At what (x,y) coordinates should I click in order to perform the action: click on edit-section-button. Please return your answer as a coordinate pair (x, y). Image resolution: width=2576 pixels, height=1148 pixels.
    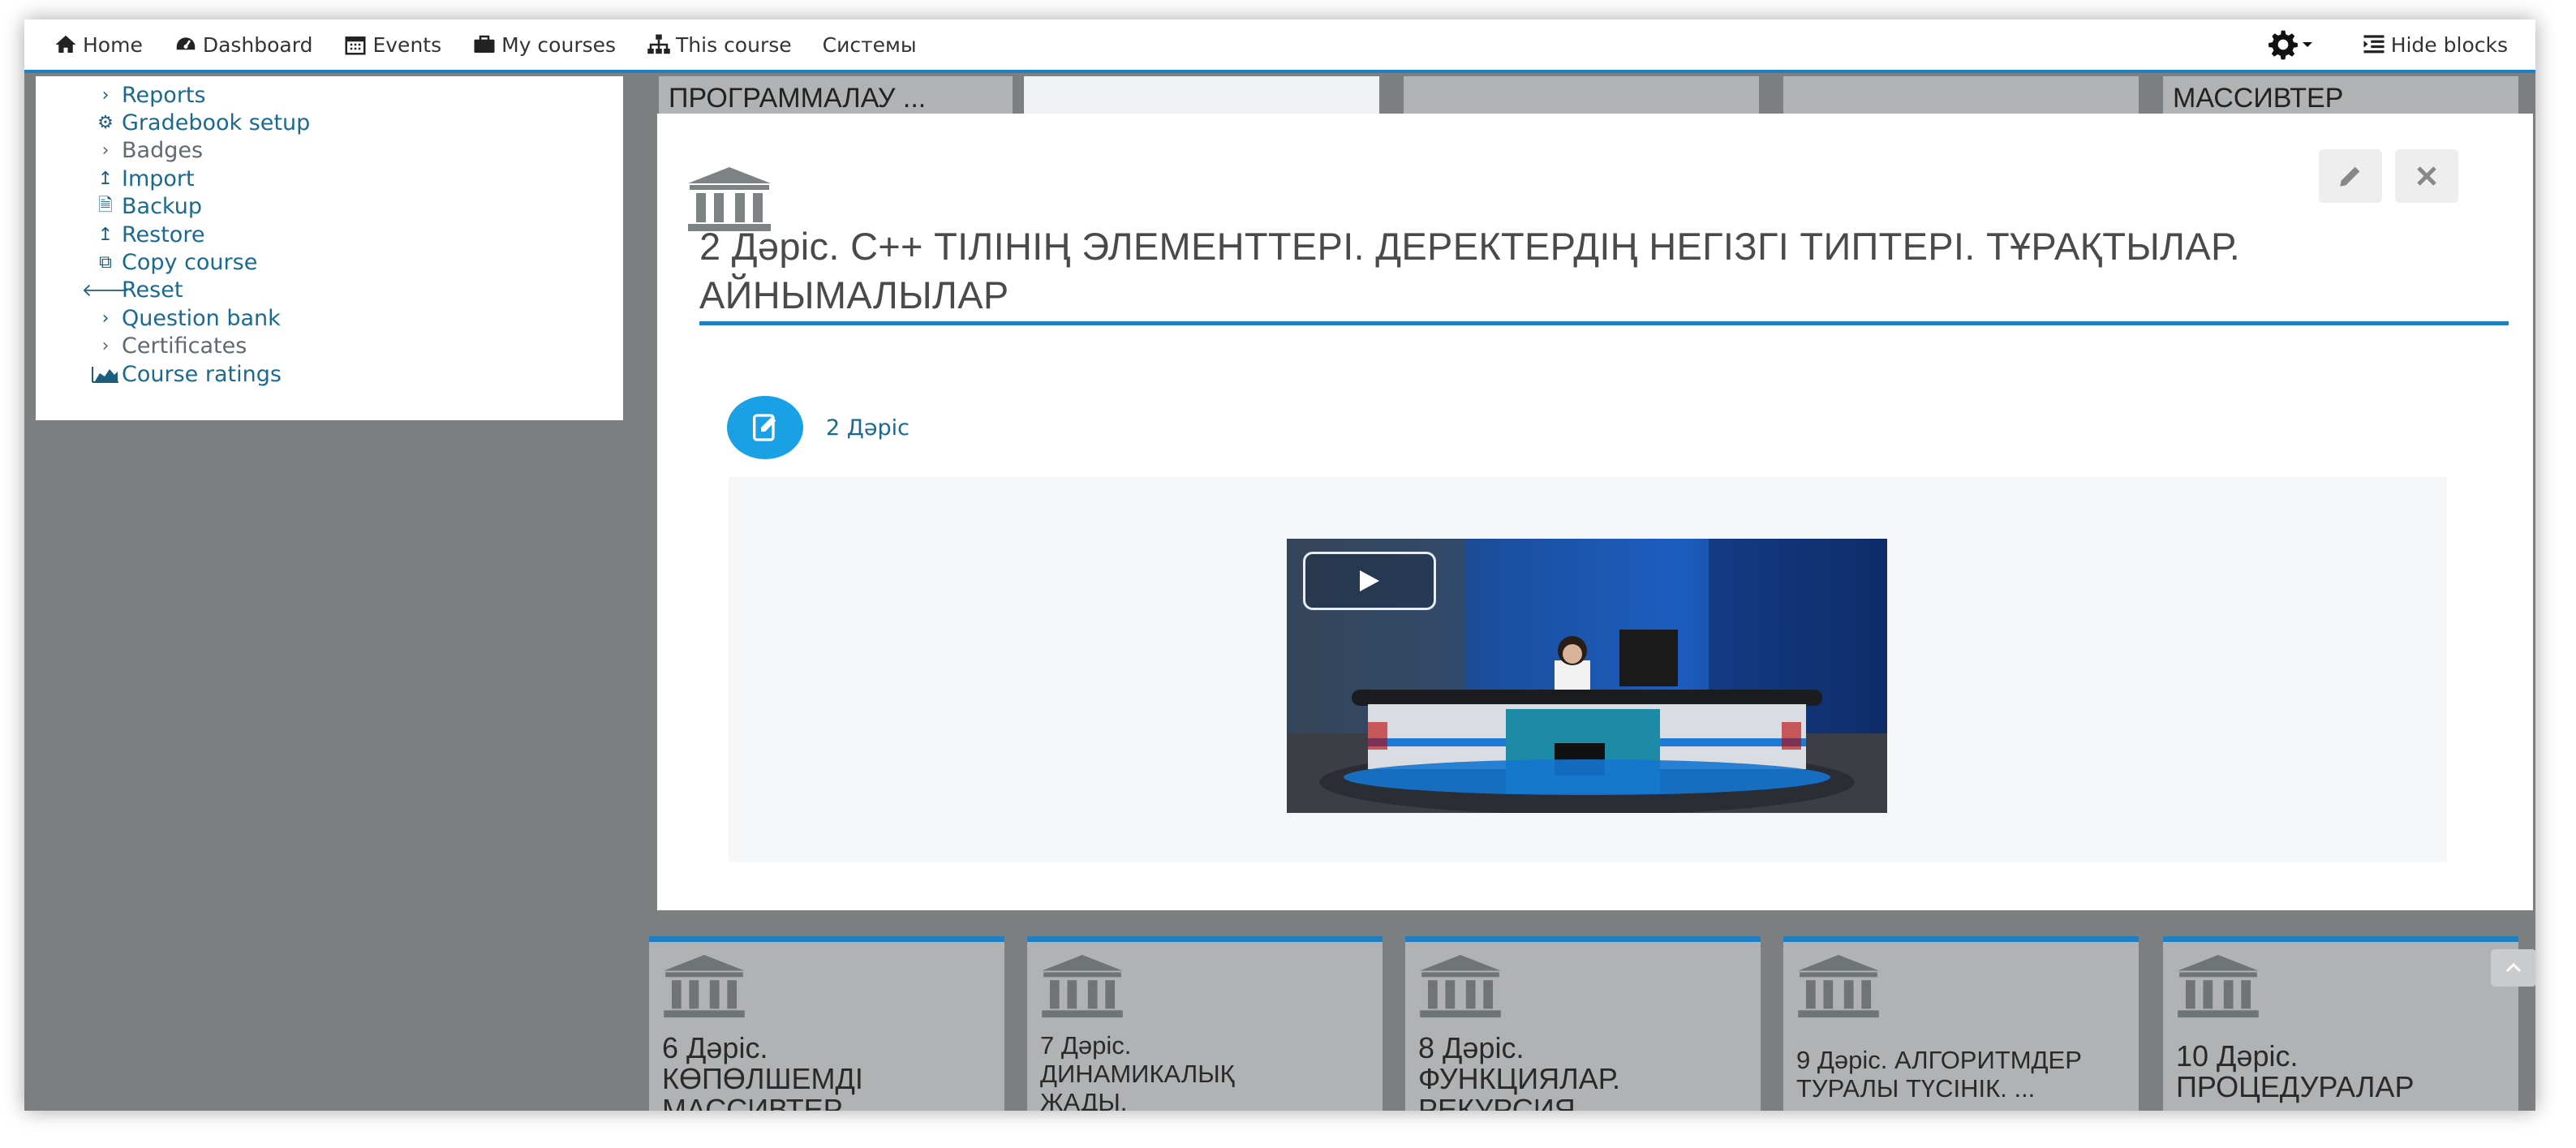
    Looking at the image, I should click on (2350, 176).